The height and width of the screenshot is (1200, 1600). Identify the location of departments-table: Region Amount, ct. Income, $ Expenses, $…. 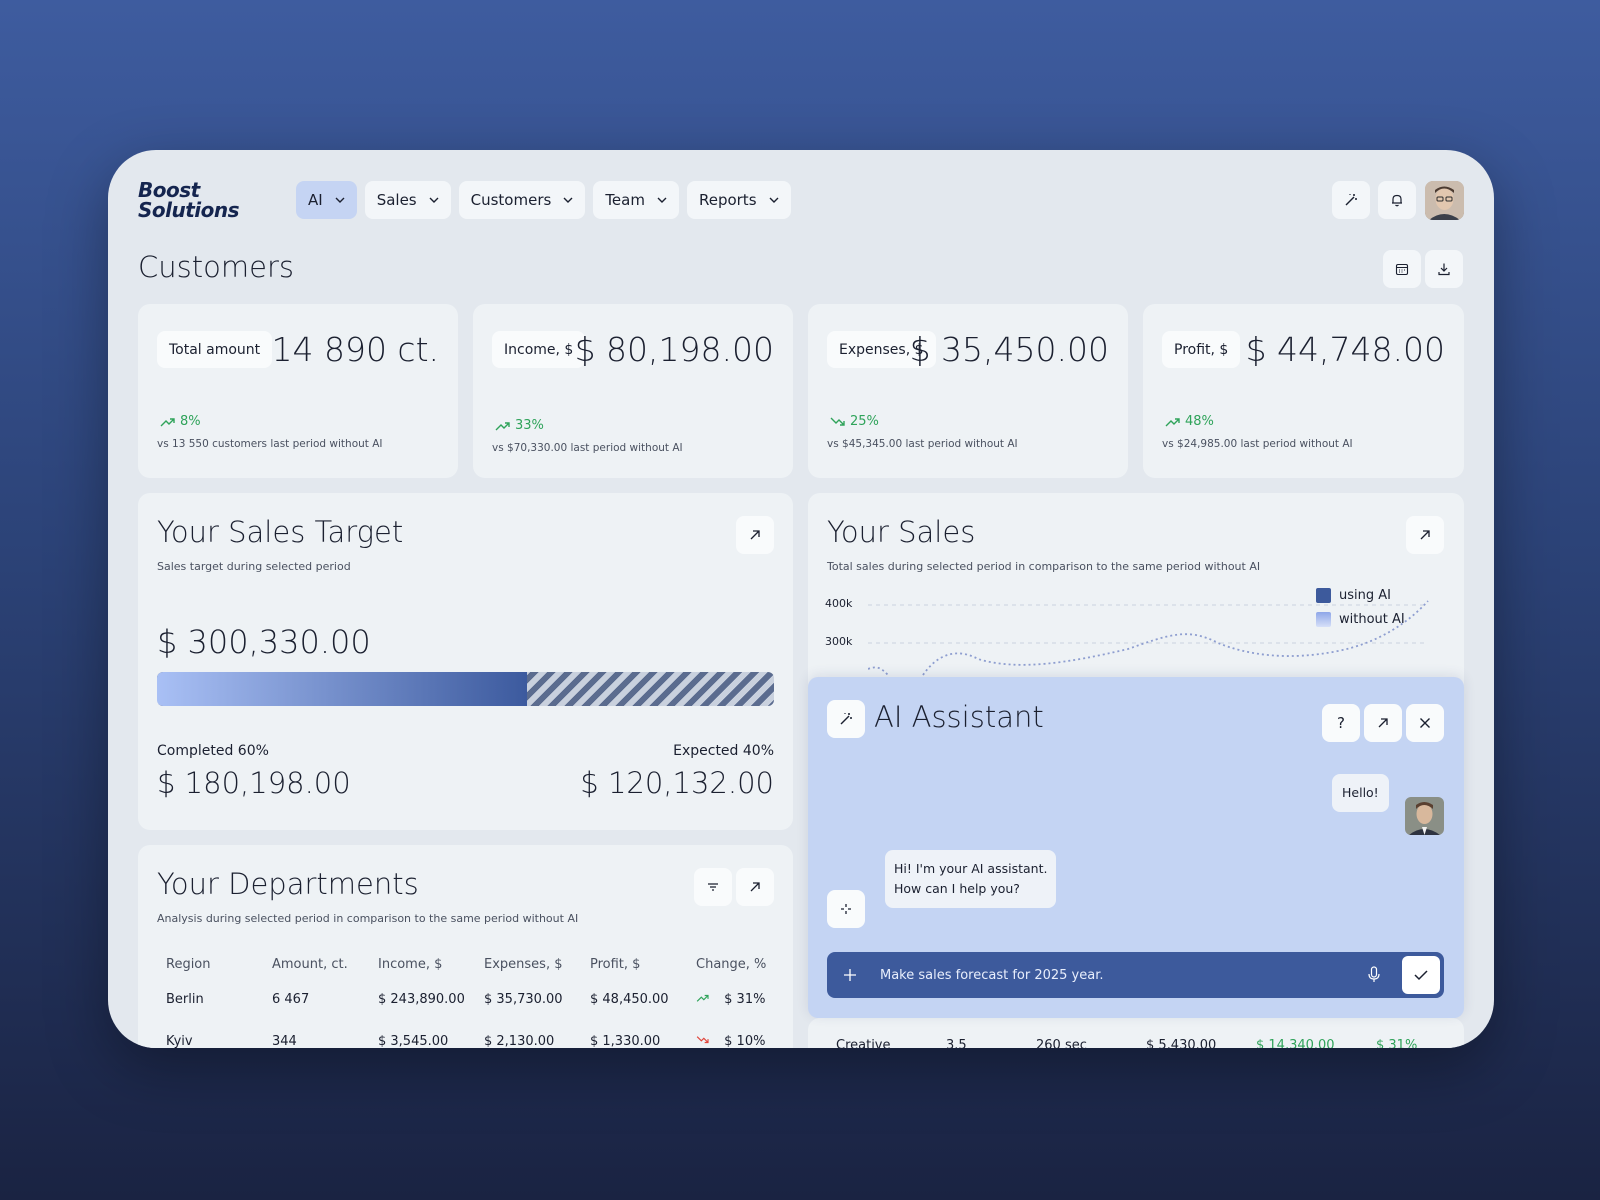
(475, 999).